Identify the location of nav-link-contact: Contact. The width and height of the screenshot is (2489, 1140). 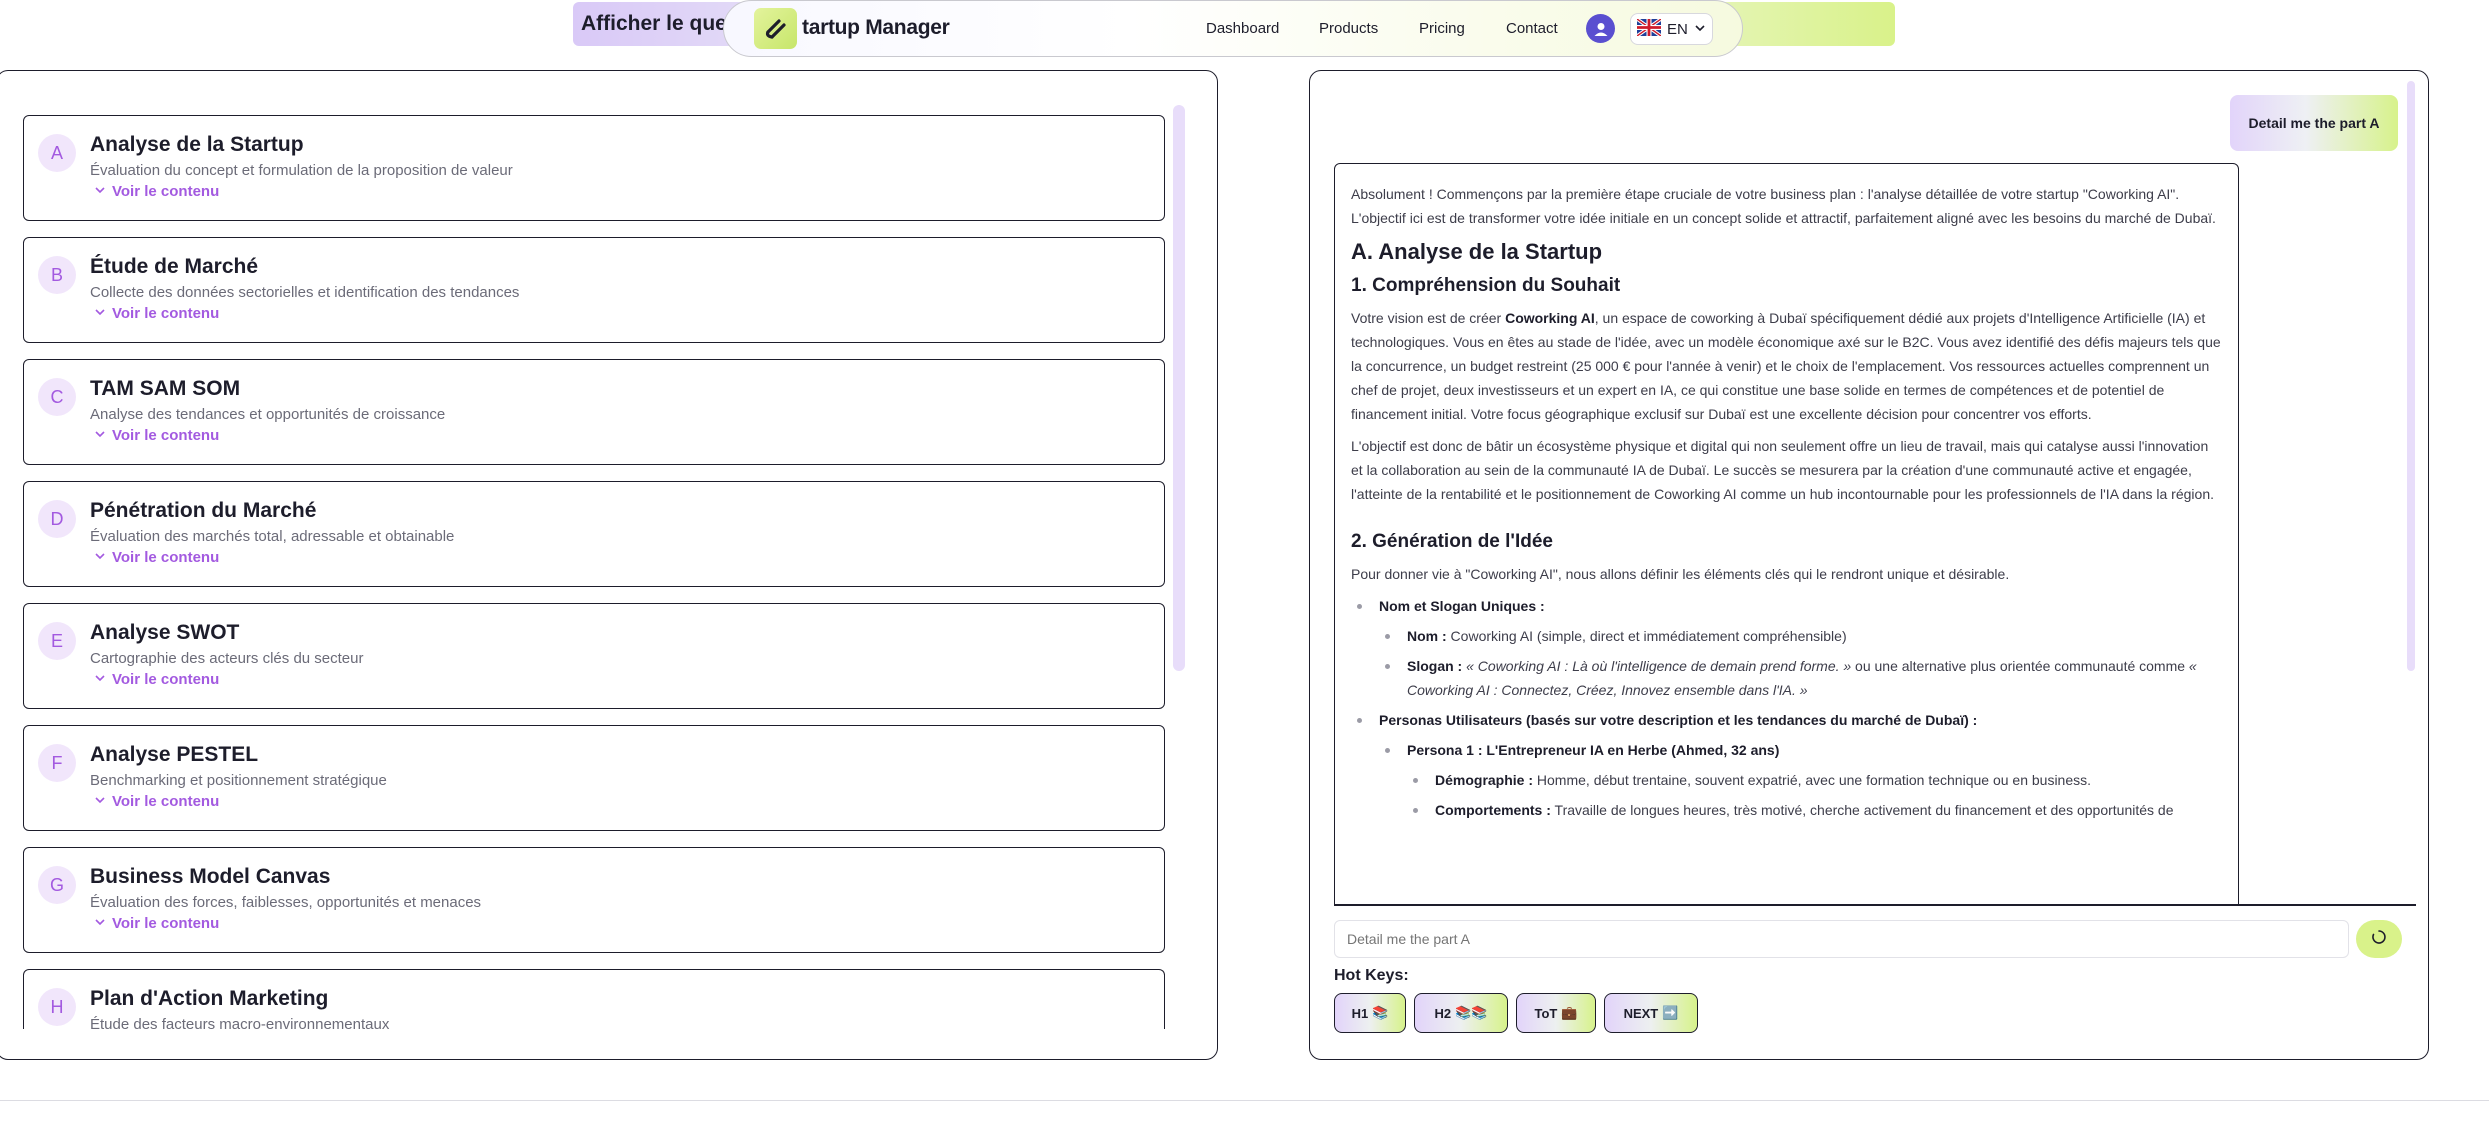
(1532, 28).